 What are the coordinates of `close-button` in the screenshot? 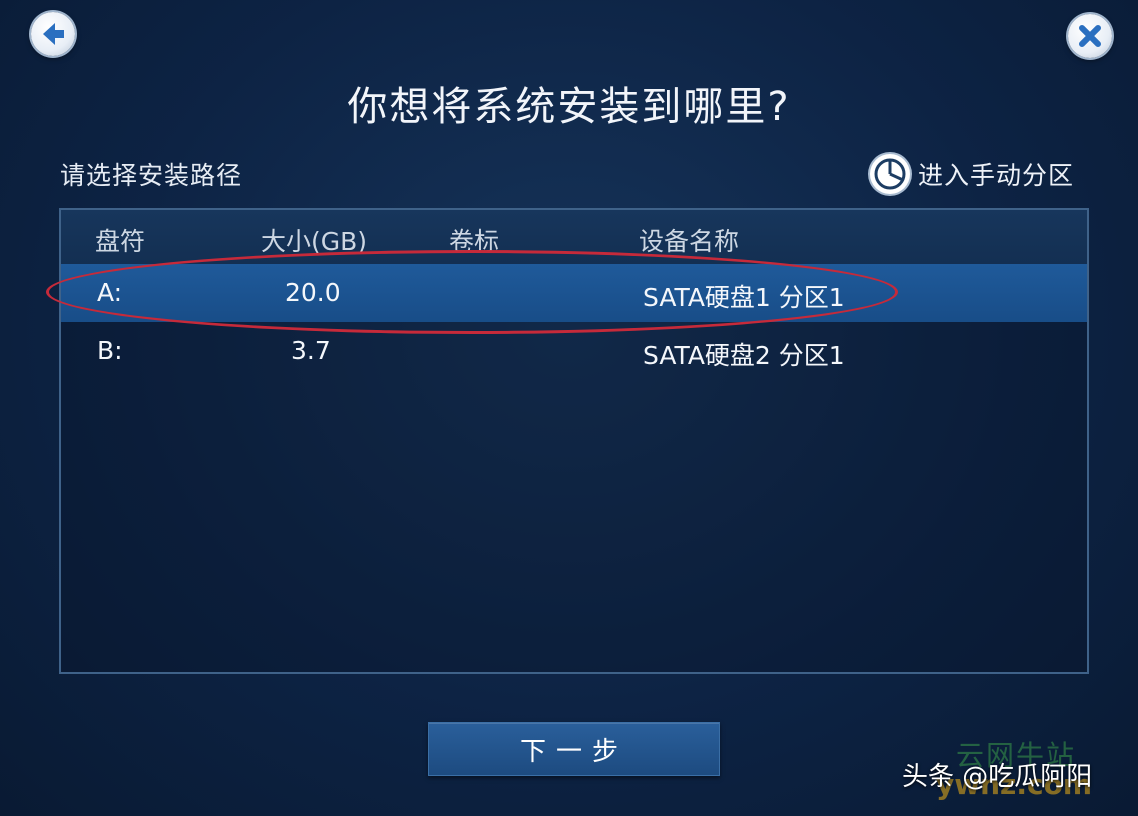 It's located at (1090, 36).